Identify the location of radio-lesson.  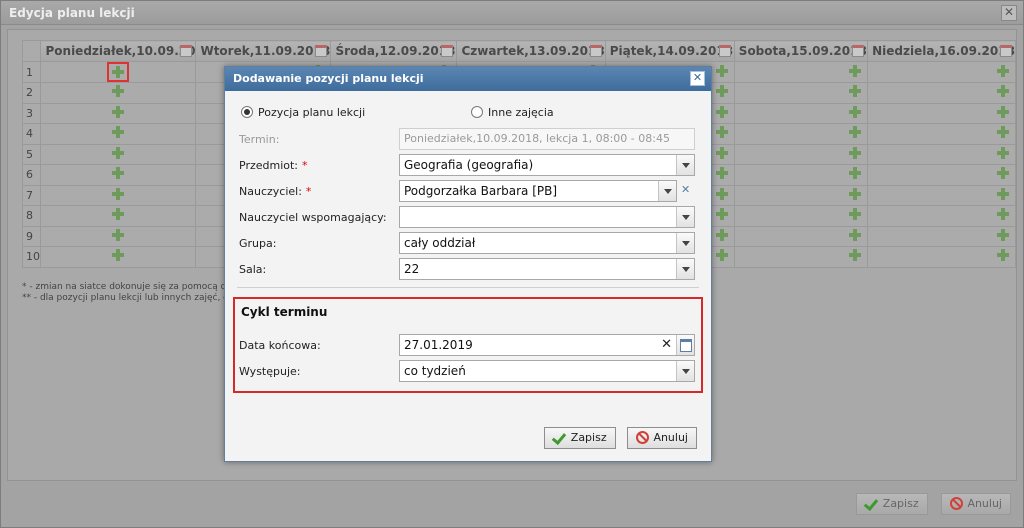
(247, 112).